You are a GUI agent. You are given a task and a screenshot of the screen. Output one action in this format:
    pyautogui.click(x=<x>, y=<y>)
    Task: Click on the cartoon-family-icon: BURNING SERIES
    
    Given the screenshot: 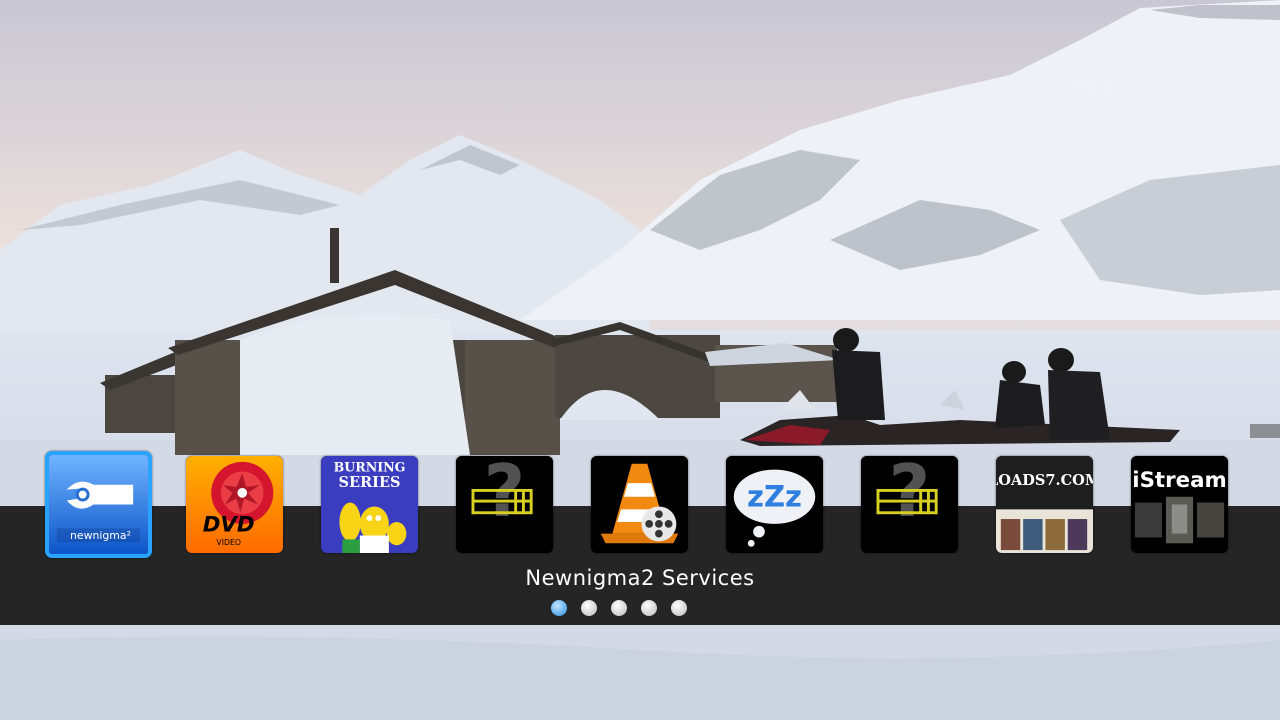 What is the action you would take?
    pyautogui.click(x=369, y=504)
    